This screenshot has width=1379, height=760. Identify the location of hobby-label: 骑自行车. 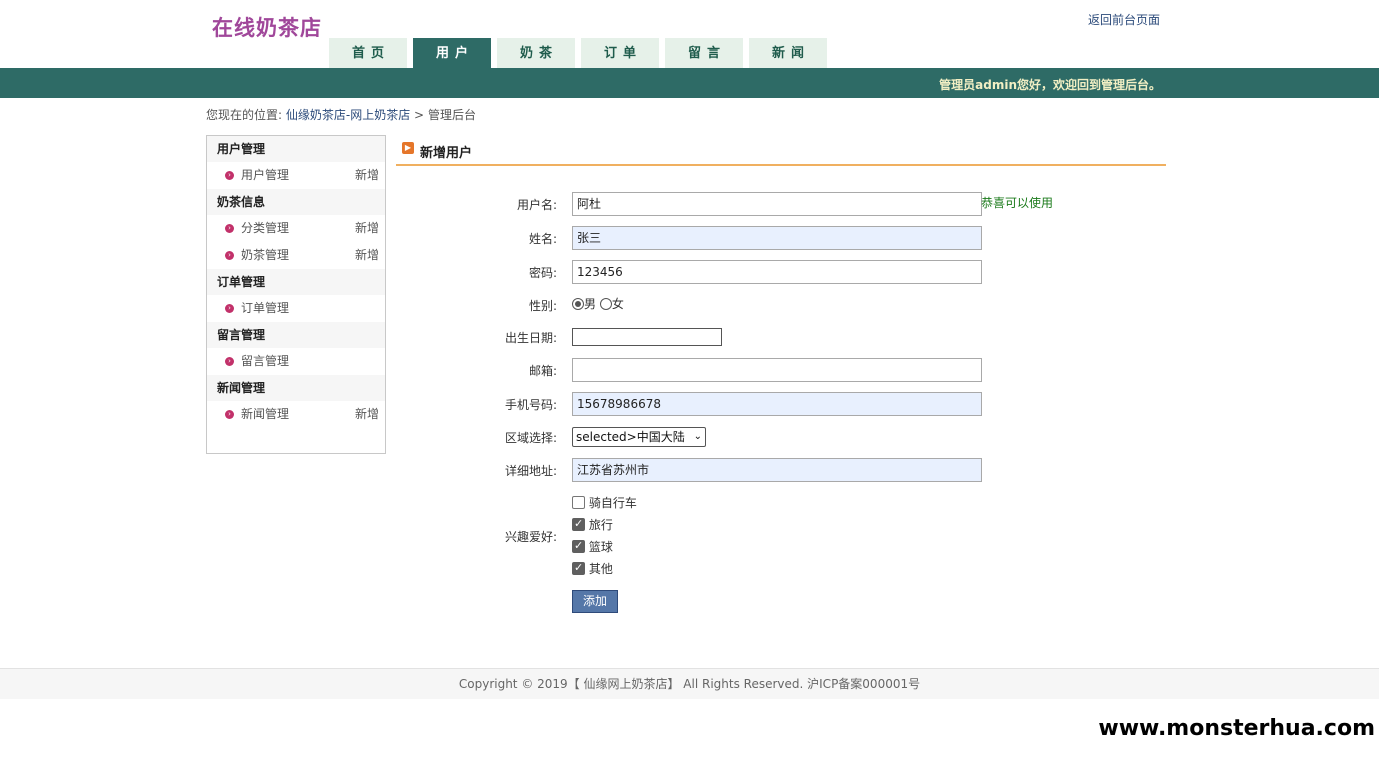
(612, 503).